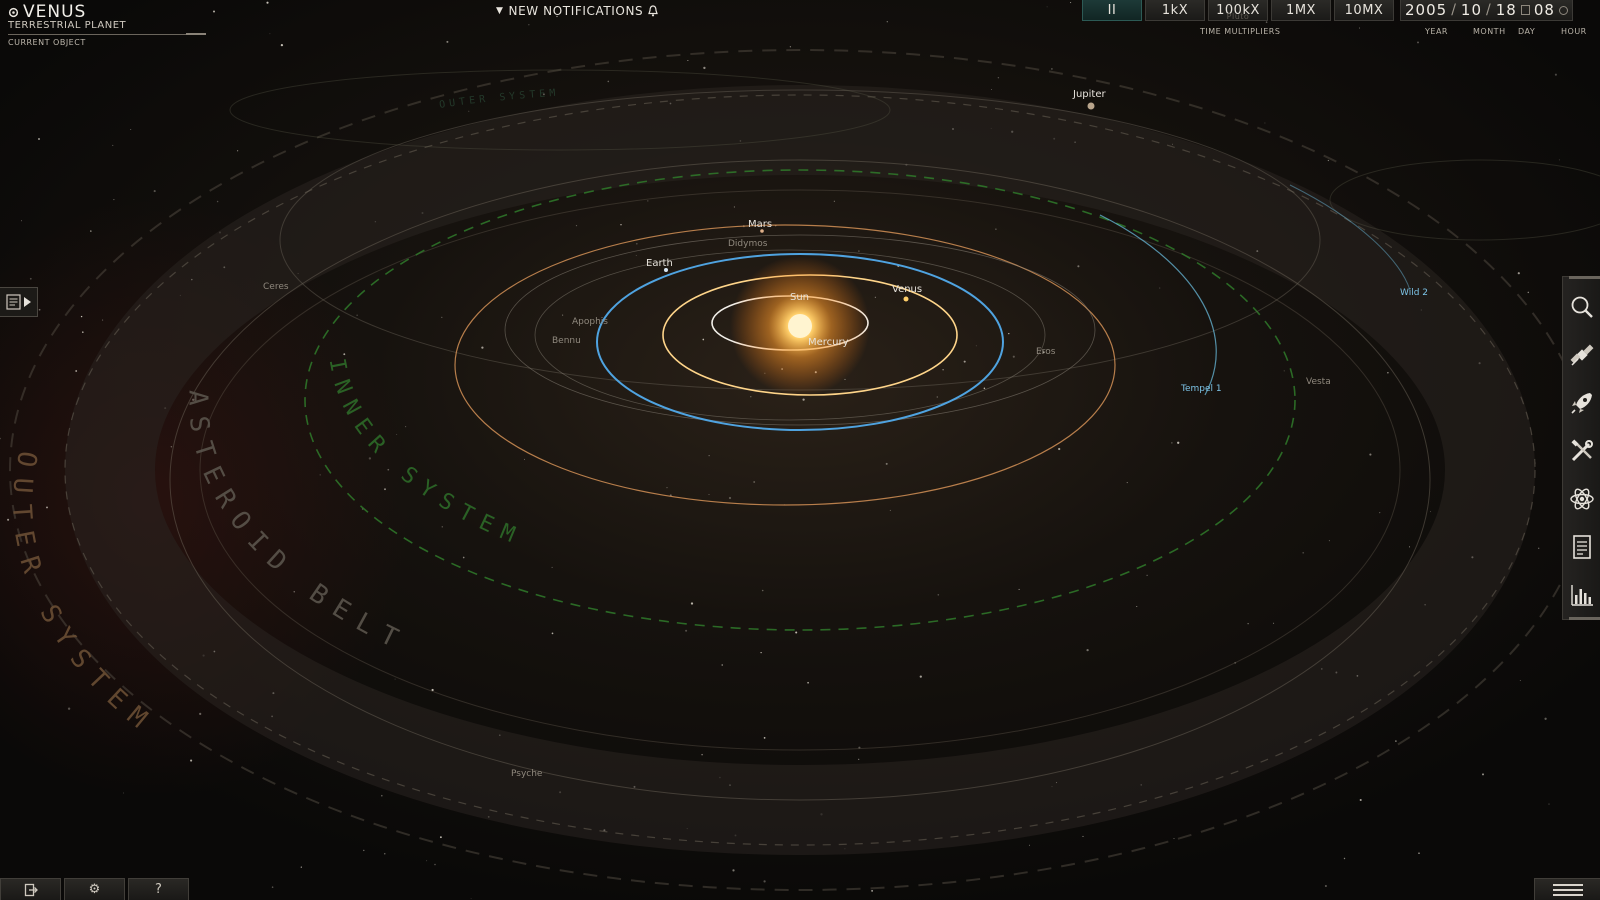  Describe the element at coordinates (1175, 10) in the screenshot. I see `speed-1kx-button: 1kX` at that location.